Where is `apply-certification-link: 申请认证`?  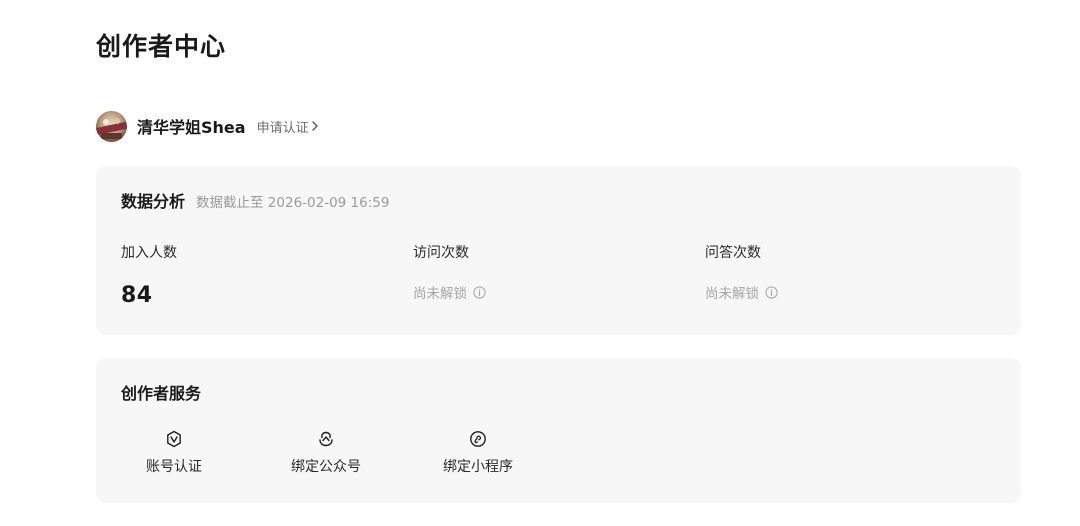
apply-certification-link: 申请认证 is located at coordinates (288, 126).